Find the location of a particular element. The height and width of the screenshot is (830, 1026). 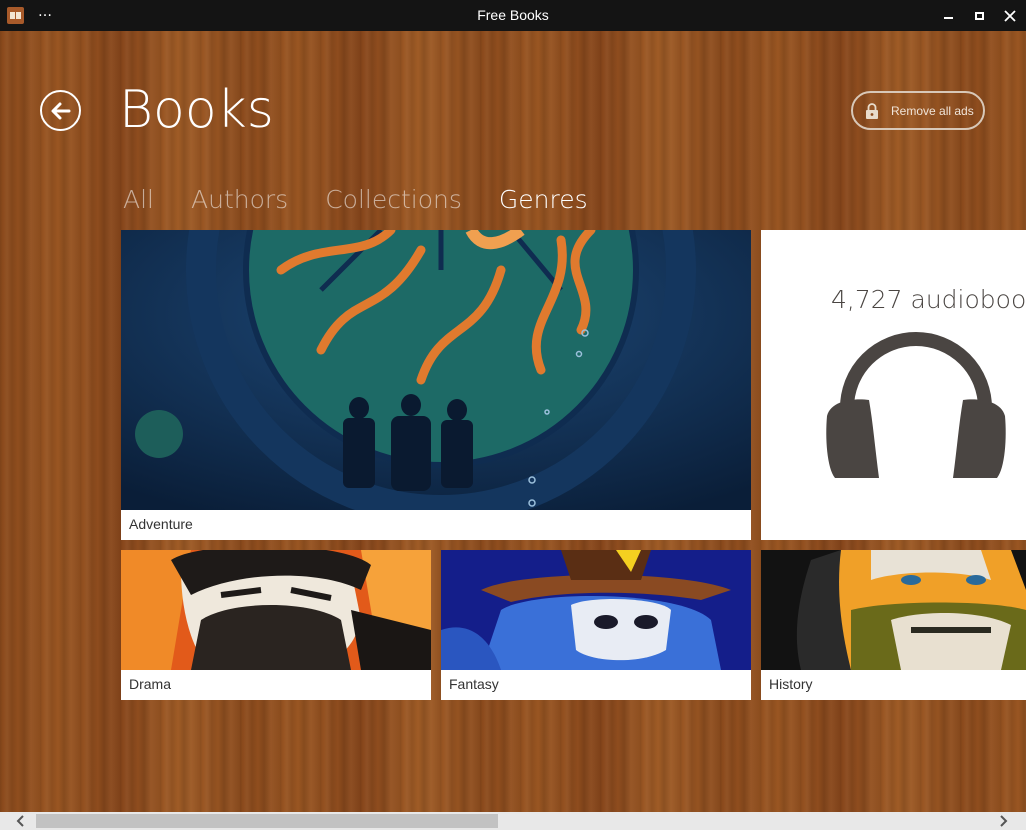

lock-icon is located at coordinates (872, 110).